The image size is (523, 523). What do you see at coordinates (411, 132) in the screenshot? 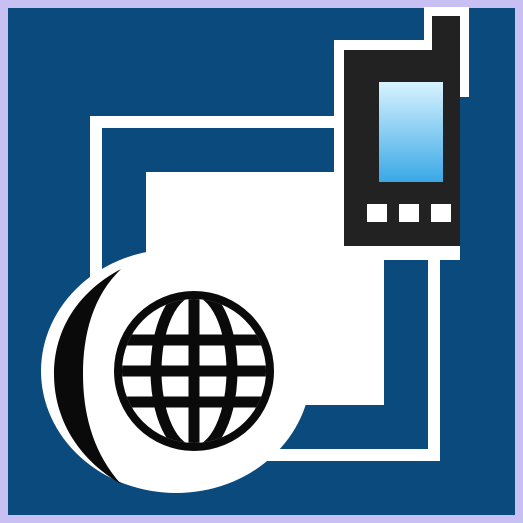
I see `phone-screen` at bounding box center [411, 132].